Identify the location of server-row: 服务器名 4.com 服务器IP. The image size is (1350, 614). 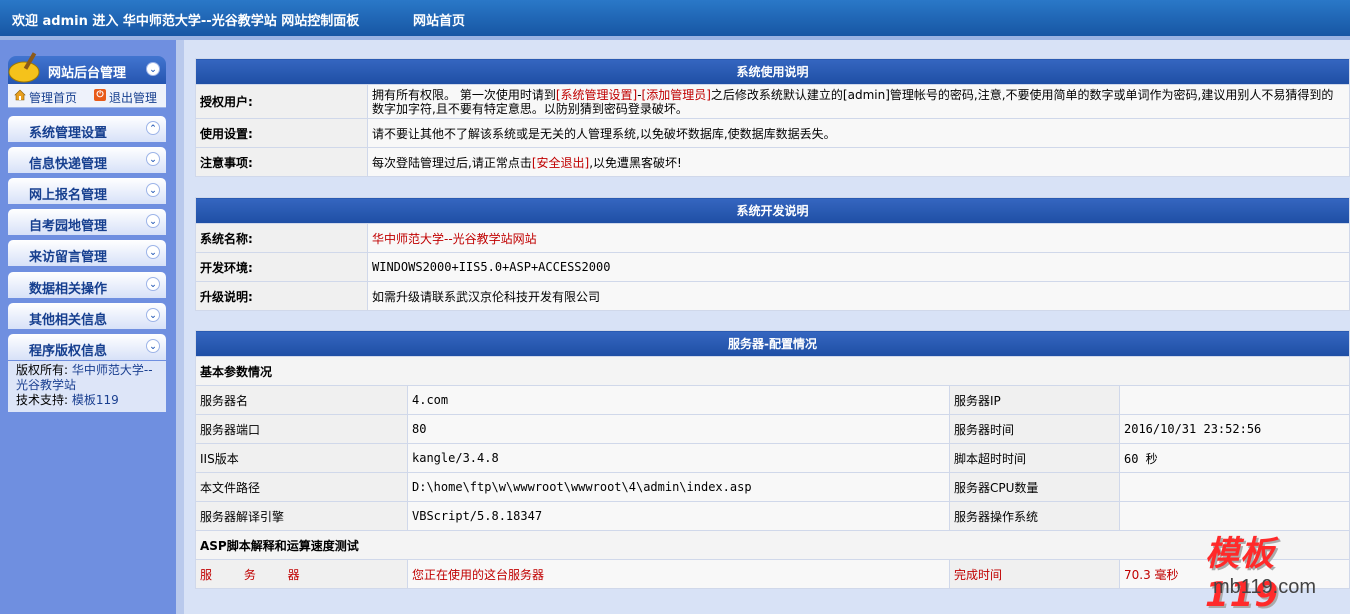
(772, 400).